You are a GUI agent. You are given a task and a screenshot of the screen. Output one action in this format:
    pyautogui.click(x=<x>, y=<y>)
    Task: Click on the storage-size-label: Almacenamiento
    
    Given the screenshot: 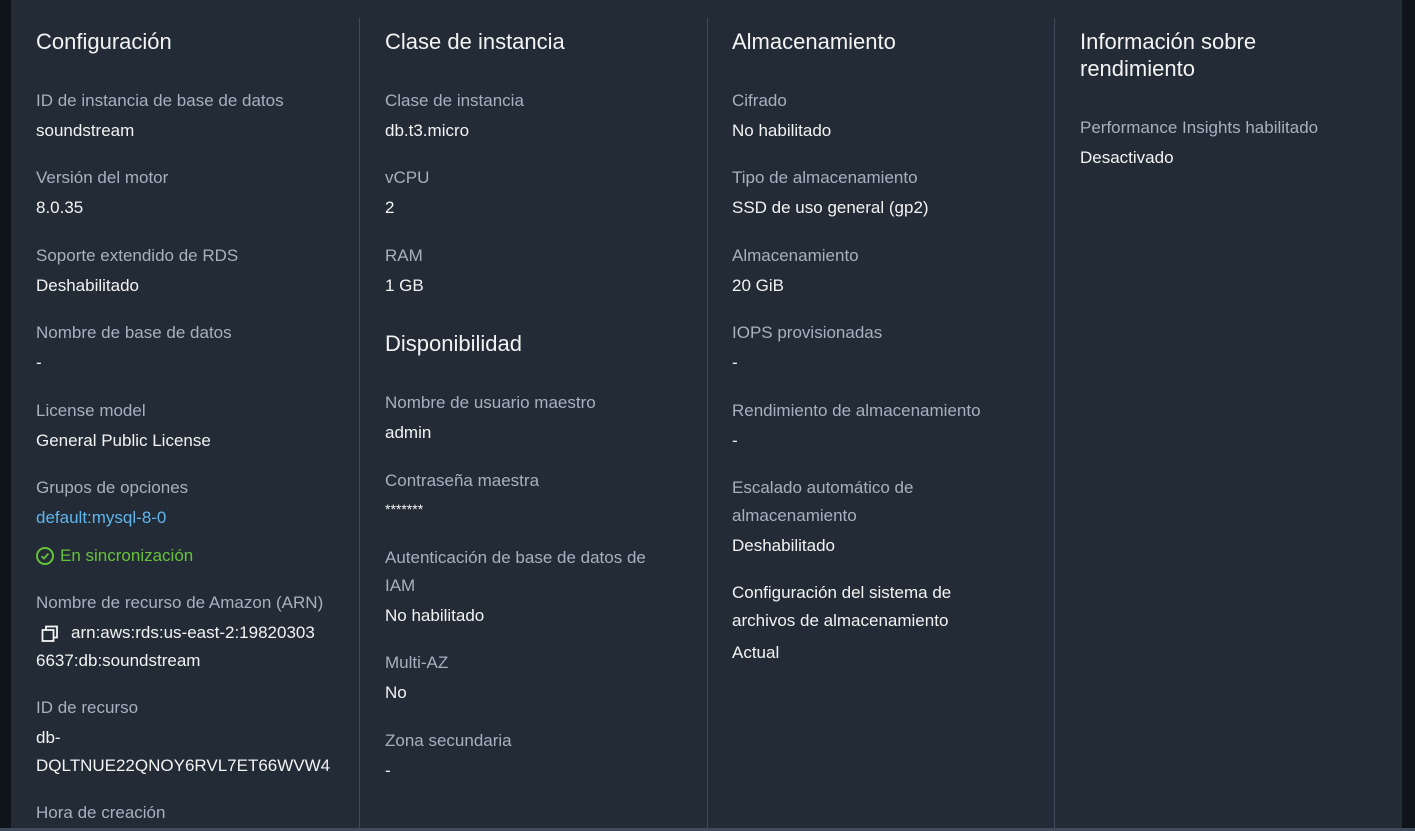 What is the action you would take?
    pyautogui.click(x=795, y=255)
    